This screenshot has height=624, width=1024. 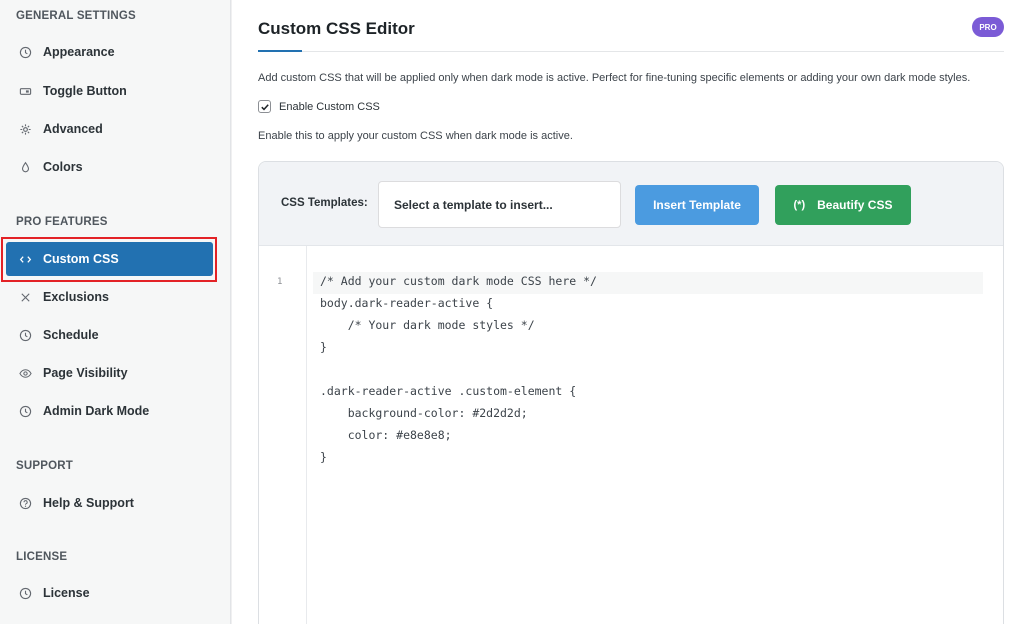 I want to click on gear-icon, so click(x=25, y=129).